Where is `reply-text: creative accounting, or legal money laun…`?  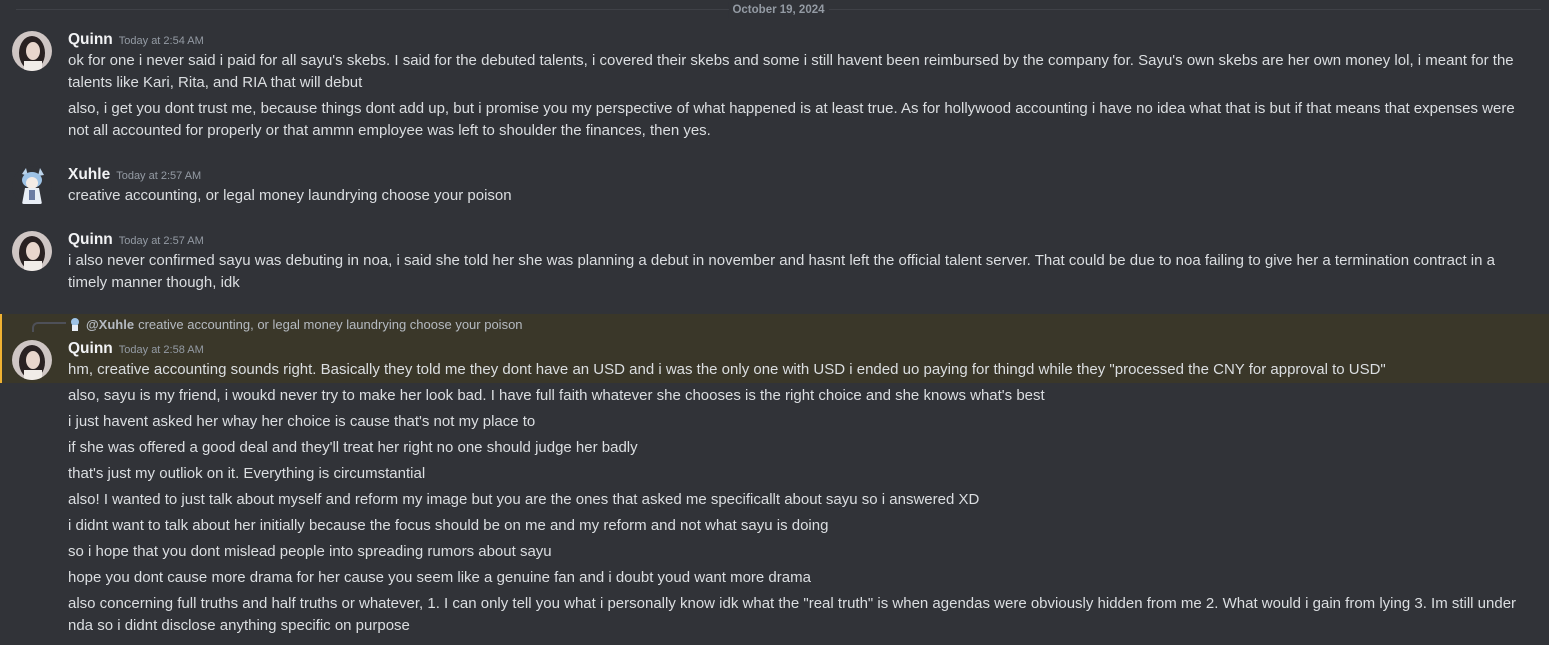 reply-text: creative accounting, or legal money laun… is located at coordinates (330, 324).